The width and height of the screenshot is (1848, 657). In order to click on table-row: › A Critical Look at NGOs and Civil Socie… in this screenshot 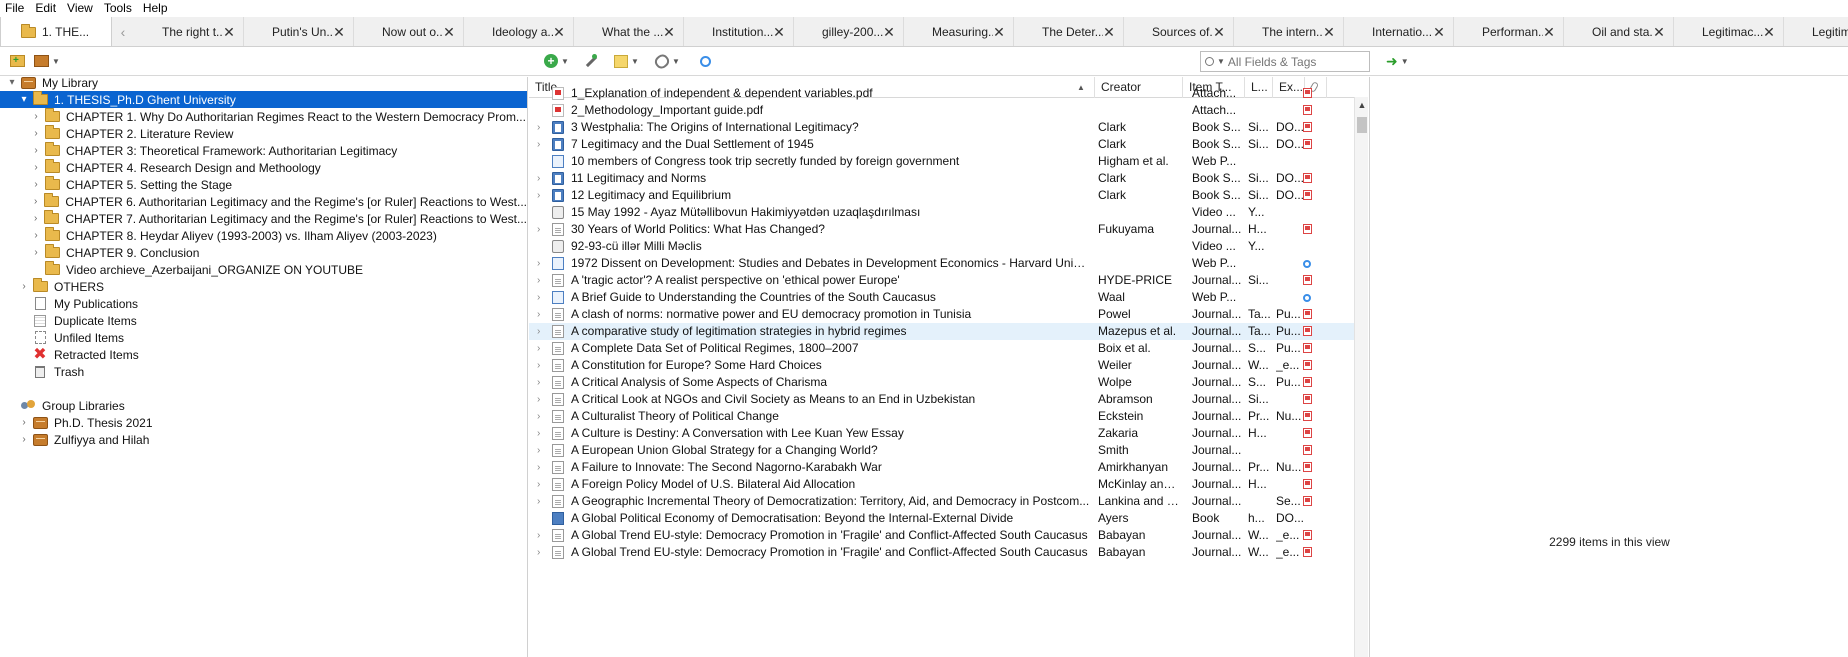, I will do `click(941, 399)`.